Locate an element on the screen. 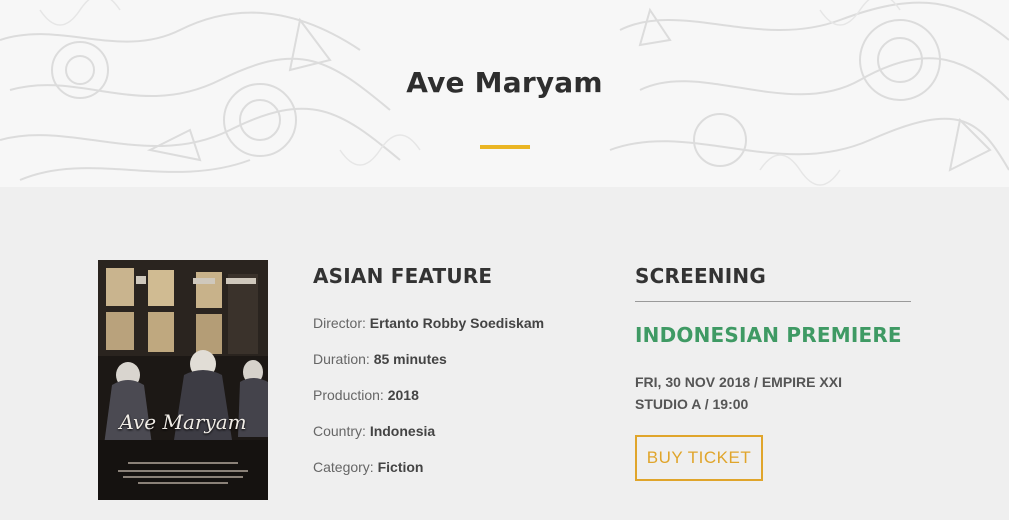 This screenshot has width=1009, height=520. premiere-label: INDONESIAN PREMIERE is located at coordinates (768, 335).